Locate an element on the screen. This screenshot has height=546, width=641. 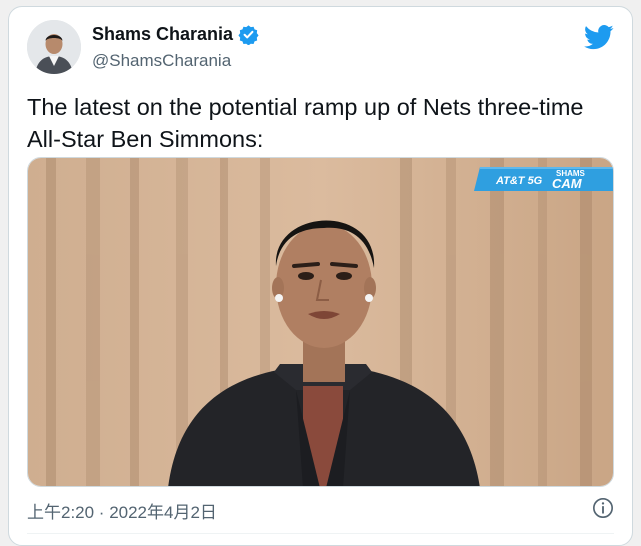
author-display-name: Shams Charania is located at coordinates (162, 34).